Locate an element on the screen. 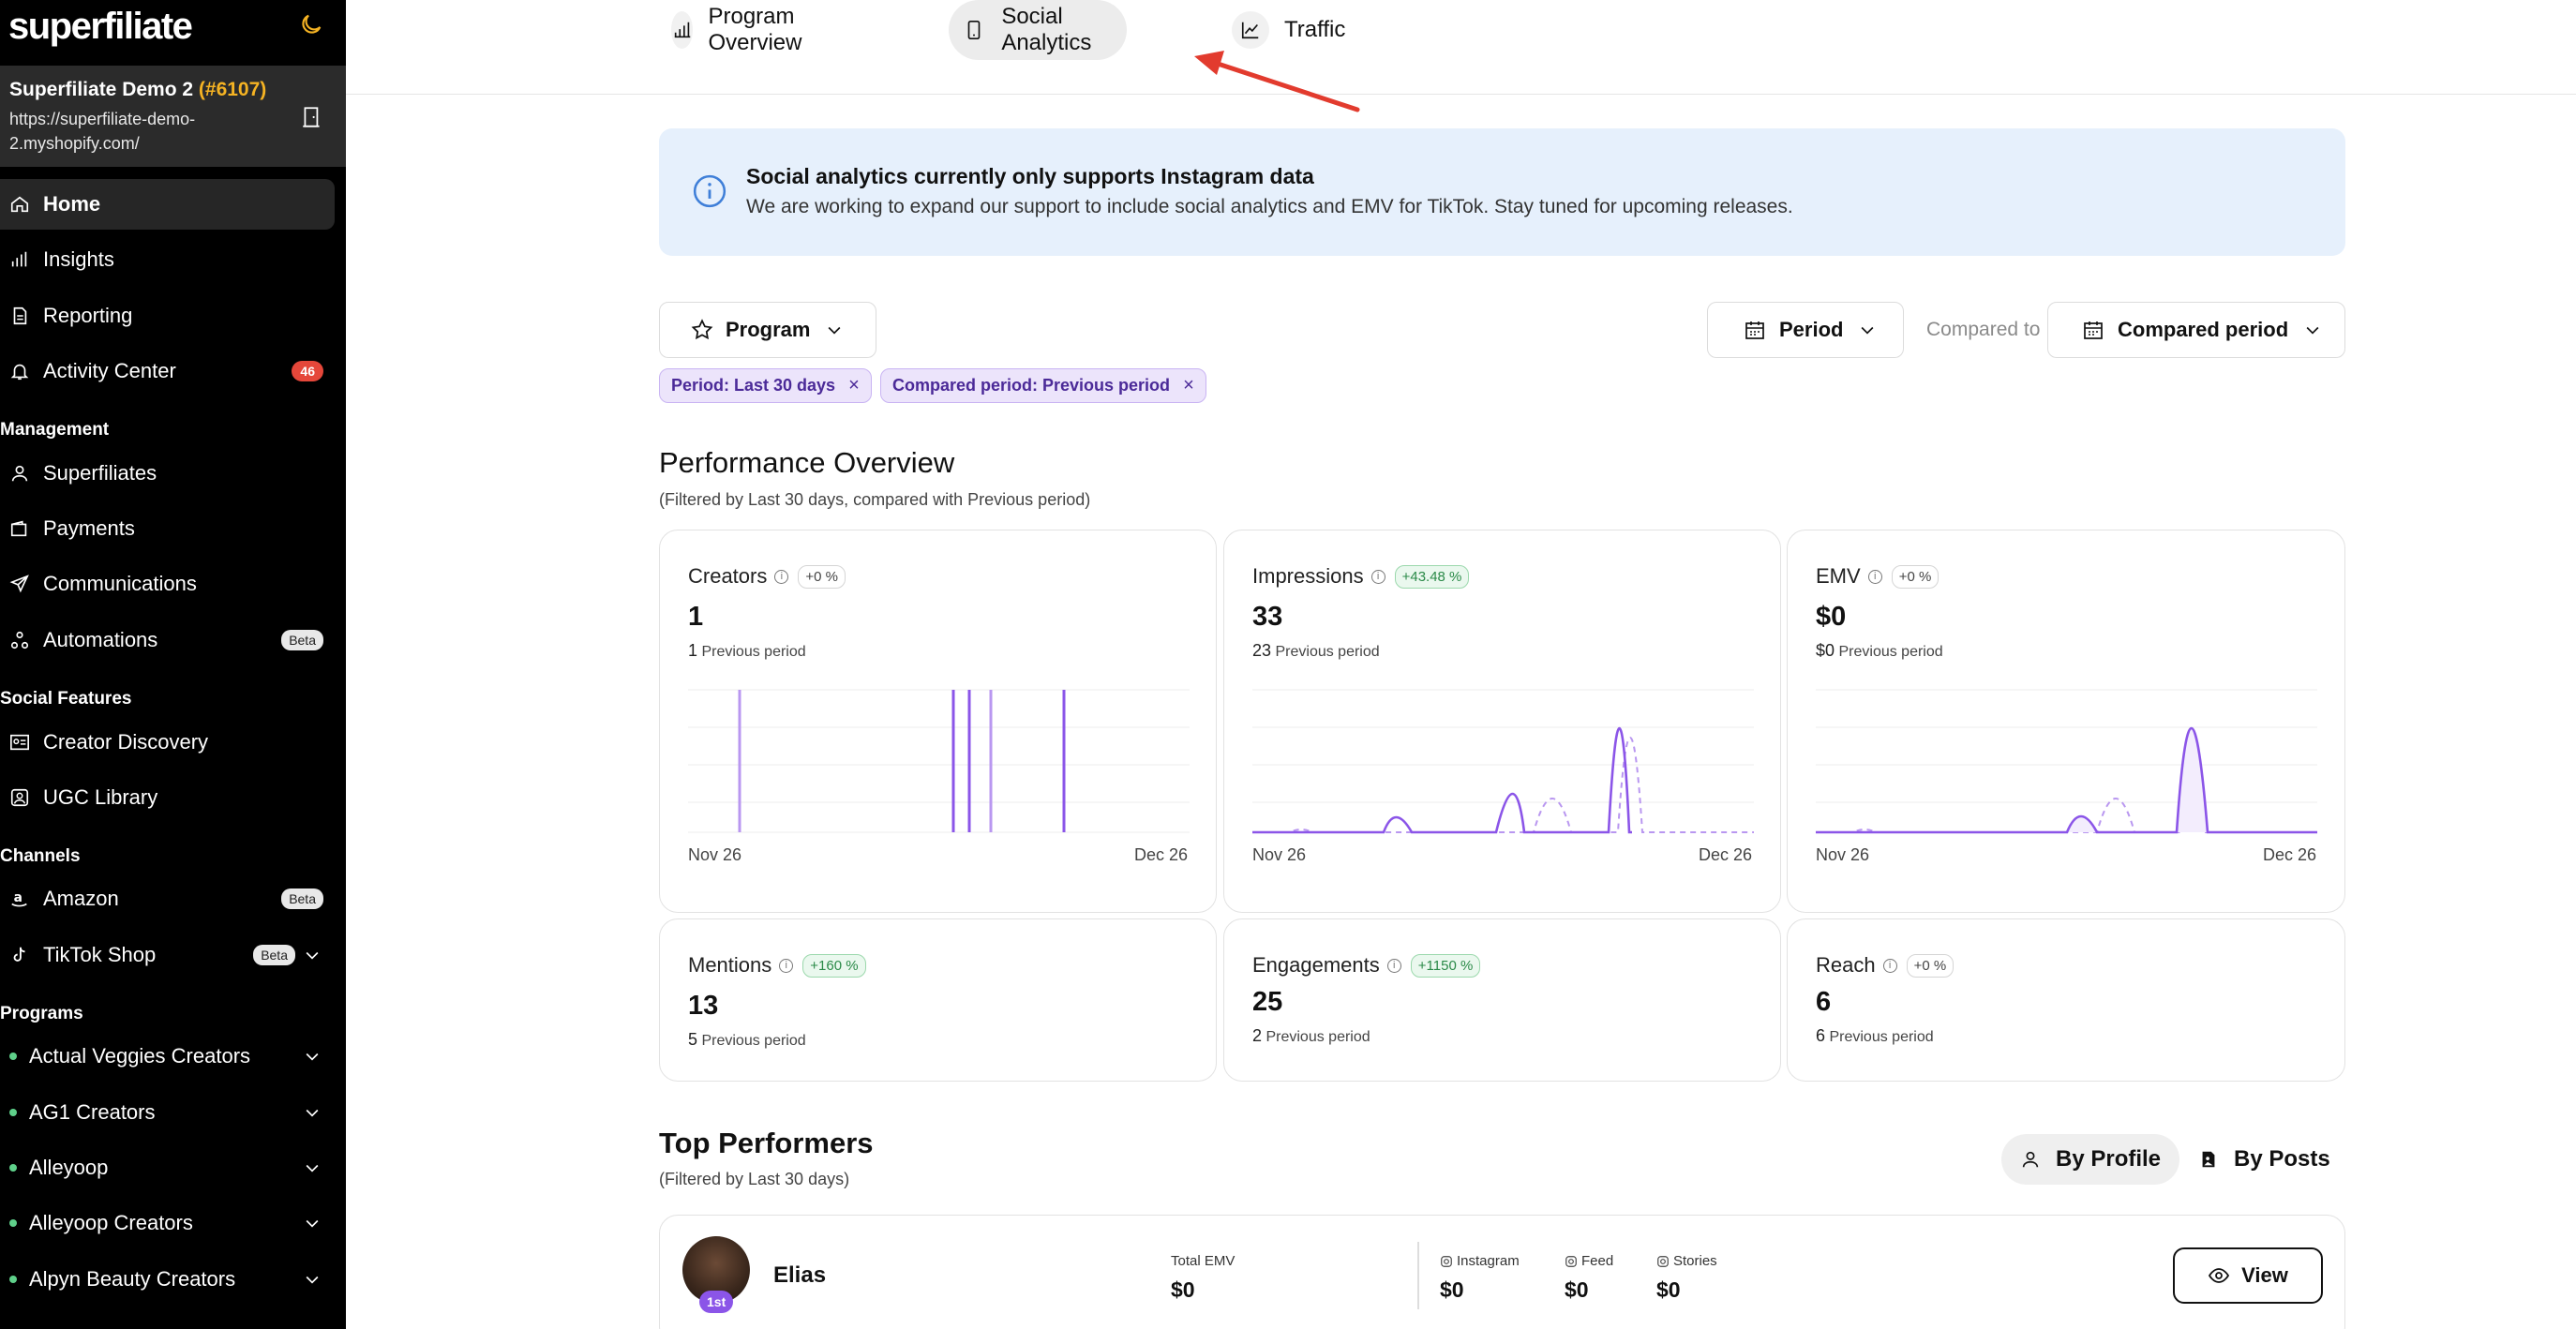 The height and width of the screenshot is (1329, 2576). sidebar-program-item: Alleyoop is located at coordinates (168, 1167).